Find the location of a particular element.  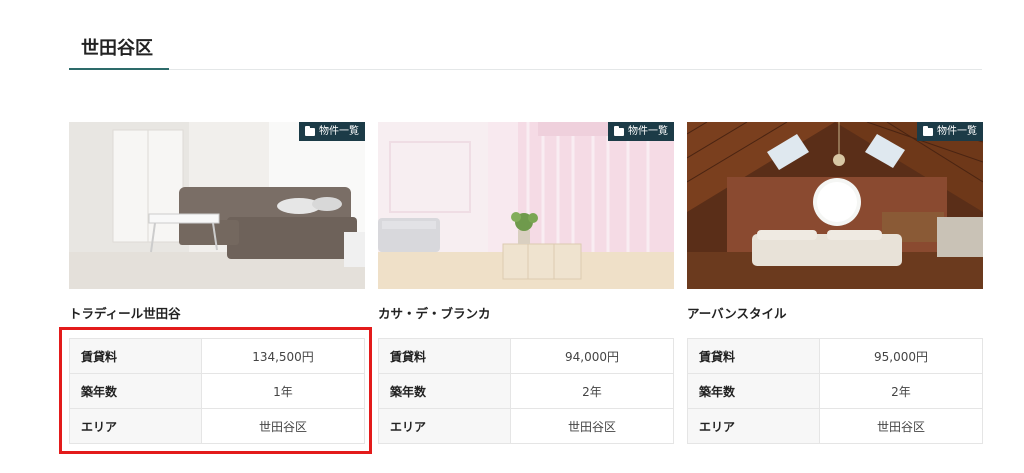

section-title-underline is located at coordinates (119, 69).